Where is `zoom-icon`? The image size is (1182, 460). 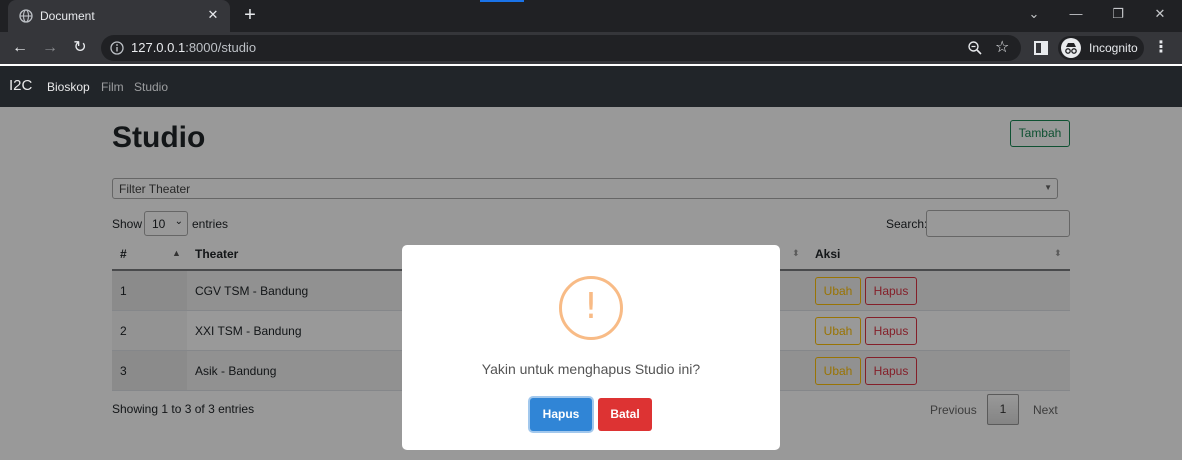 zoom-icon is located at coordinates (975, 48).